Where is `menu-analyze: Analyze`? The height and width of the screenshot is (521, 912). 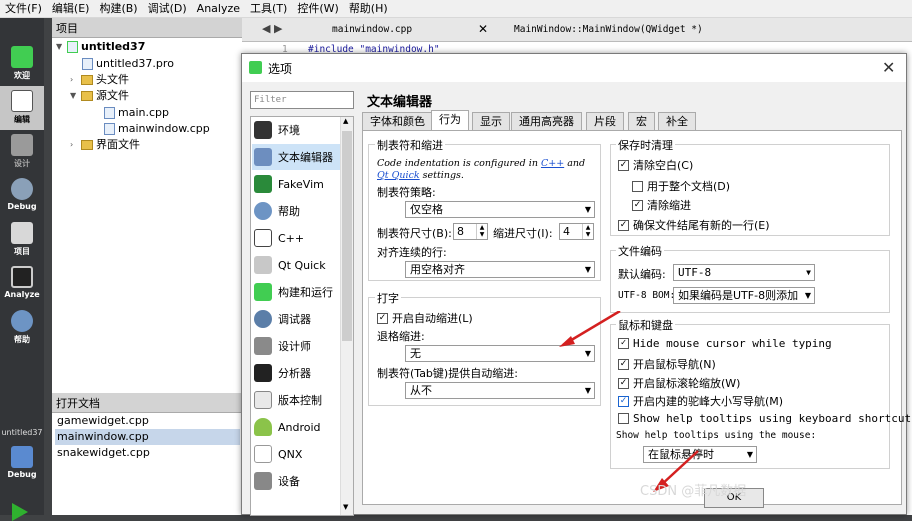
menu-analyze: Analyze is located at coordinates (218, 9).